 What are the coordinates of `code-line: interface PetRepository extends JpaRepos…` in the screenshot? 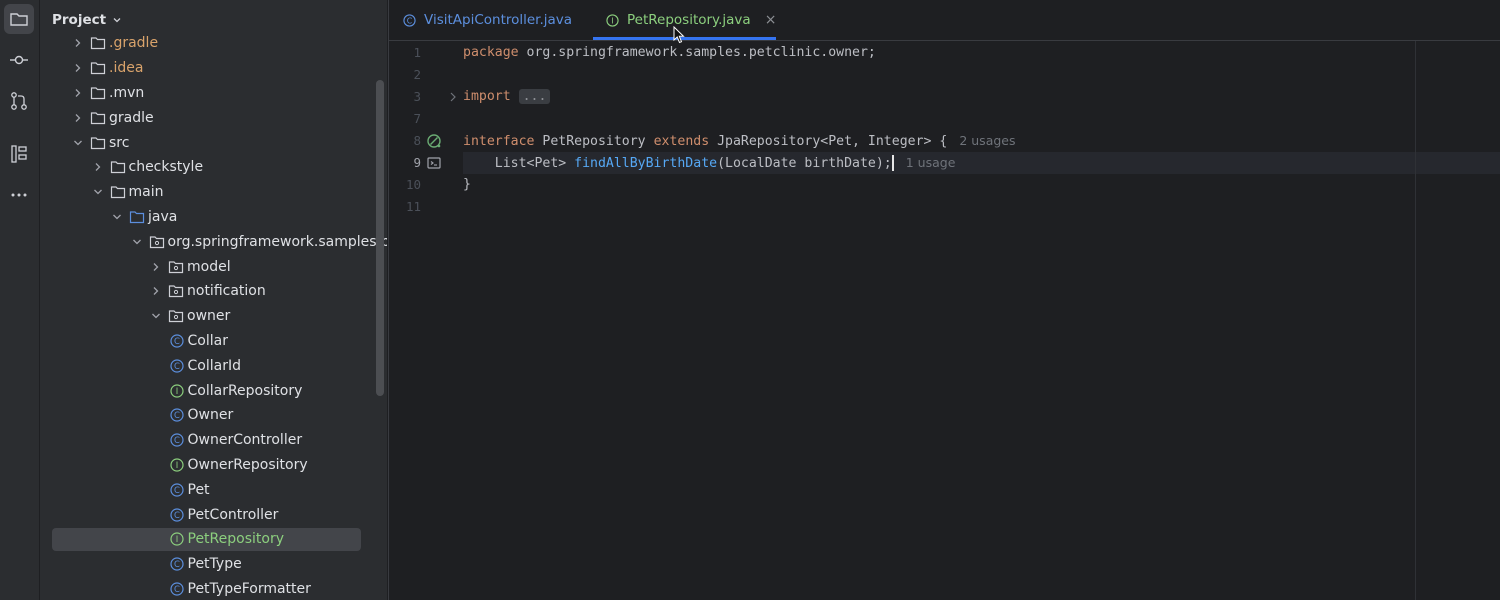 It's located at (981, 141).